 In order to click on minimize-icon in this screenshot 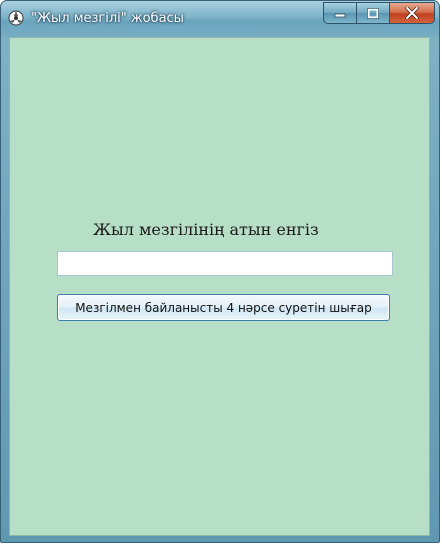, I will do `click(340, 15)`.